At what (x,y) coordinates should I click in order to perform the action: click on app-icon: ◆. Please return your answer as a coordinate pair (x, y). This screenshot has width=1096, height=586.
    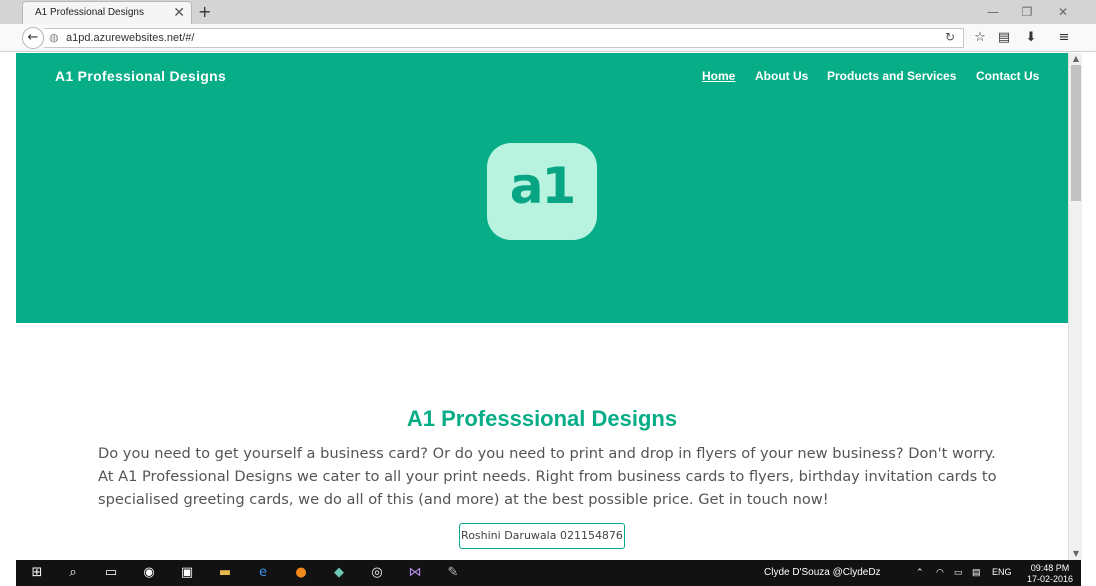
    Looking at the image, I should click on (339, 573).